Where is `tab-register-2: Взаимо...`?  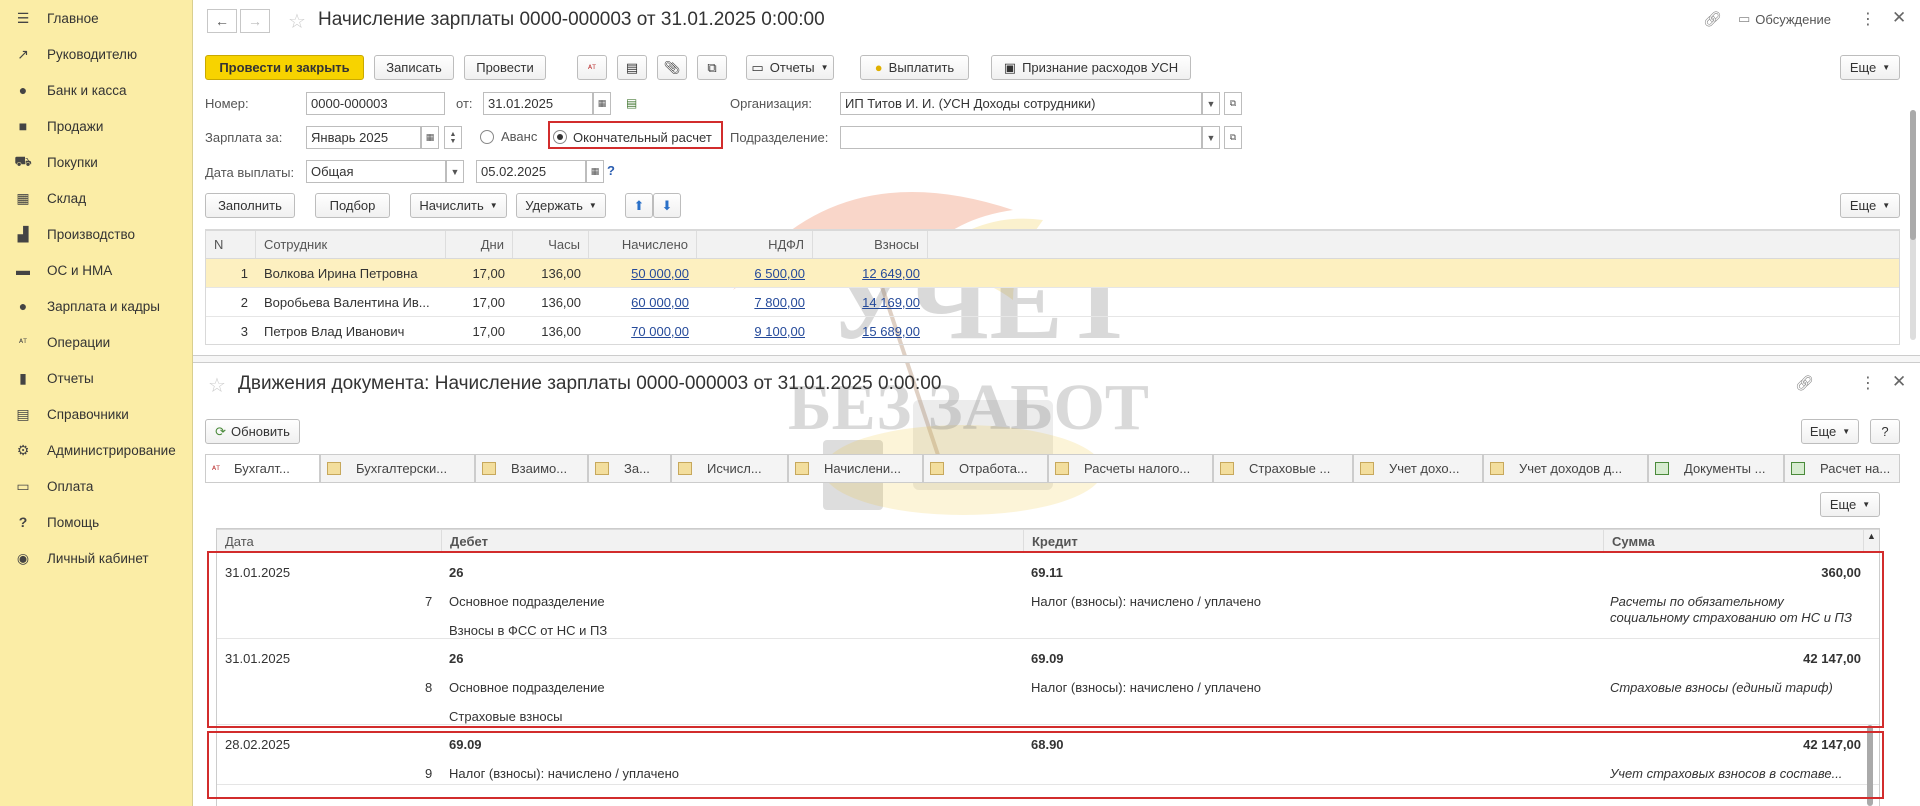 tab-register-2: Взаимо... is located at coordinates (531, 468).